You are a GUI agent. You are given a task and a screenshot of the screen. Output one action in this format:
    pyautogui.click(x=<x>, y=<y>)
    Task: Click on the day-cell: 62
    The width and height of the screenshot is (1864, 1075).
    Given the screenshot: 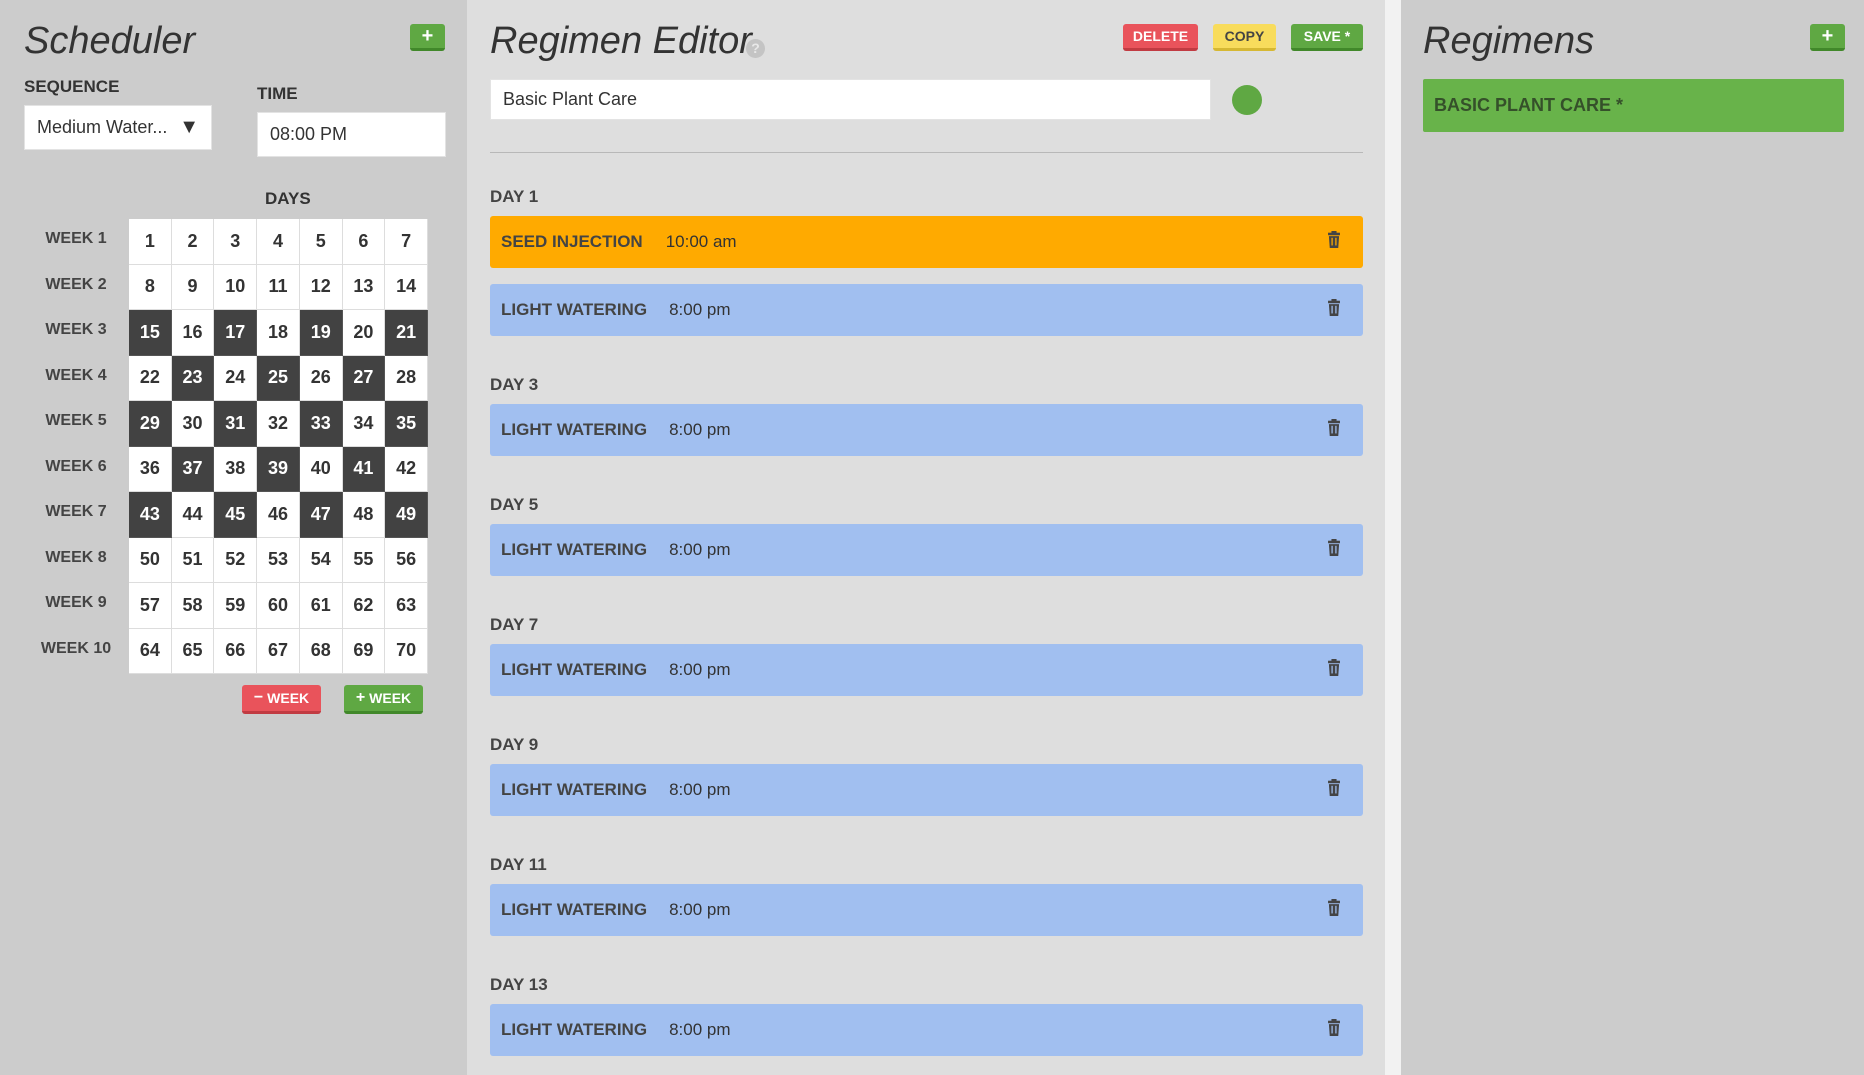 What is the action you would take?
    pyautogui.click(x=364, y=606)
    